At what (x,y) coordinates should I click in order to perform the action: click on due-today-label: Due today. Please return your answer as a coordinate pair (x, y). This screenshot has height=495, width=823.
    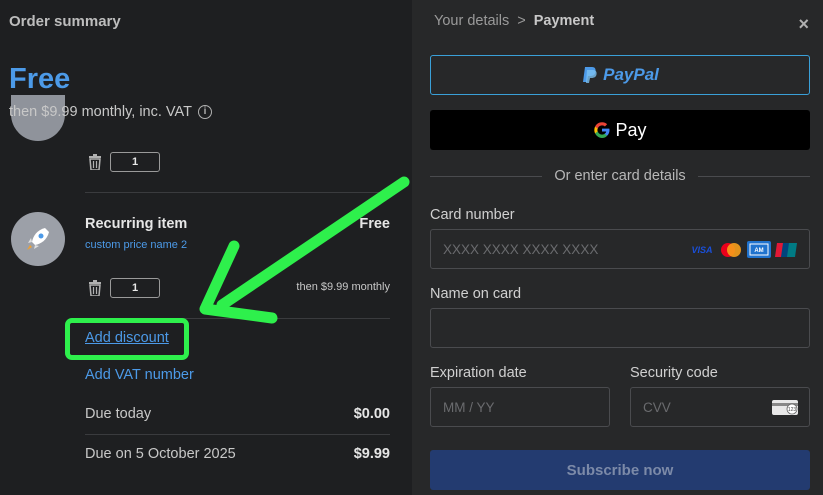
    Looking at the image, I should click on (118, 414).